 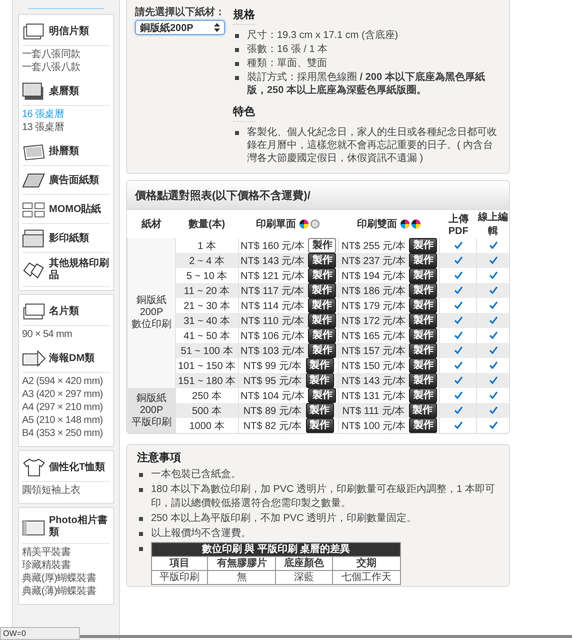 I want to click on price-cell-text: NT$ 165 元/本, so click(x=373, y=336).